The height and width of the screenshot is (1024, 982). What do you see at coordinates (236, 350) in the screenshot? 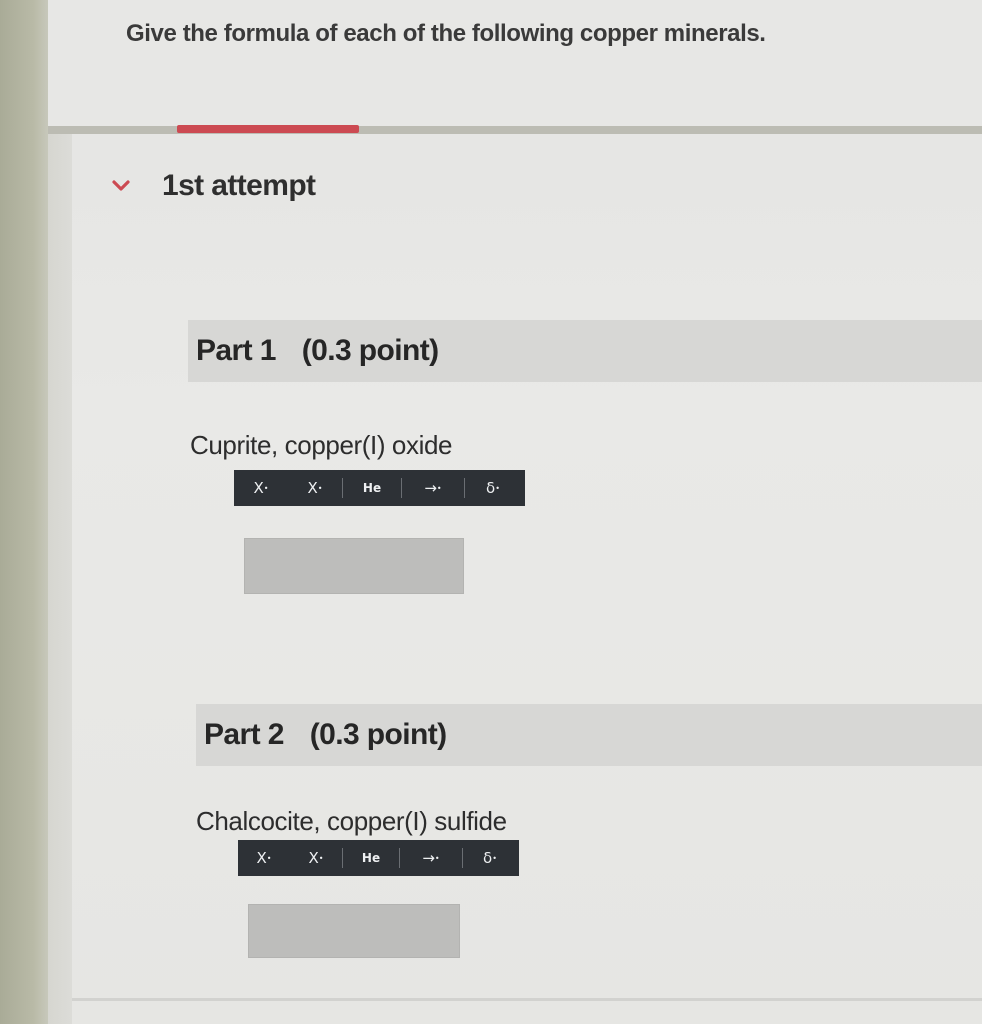
I see `part-1-title: Part 1` at bounding box center [236, 350].